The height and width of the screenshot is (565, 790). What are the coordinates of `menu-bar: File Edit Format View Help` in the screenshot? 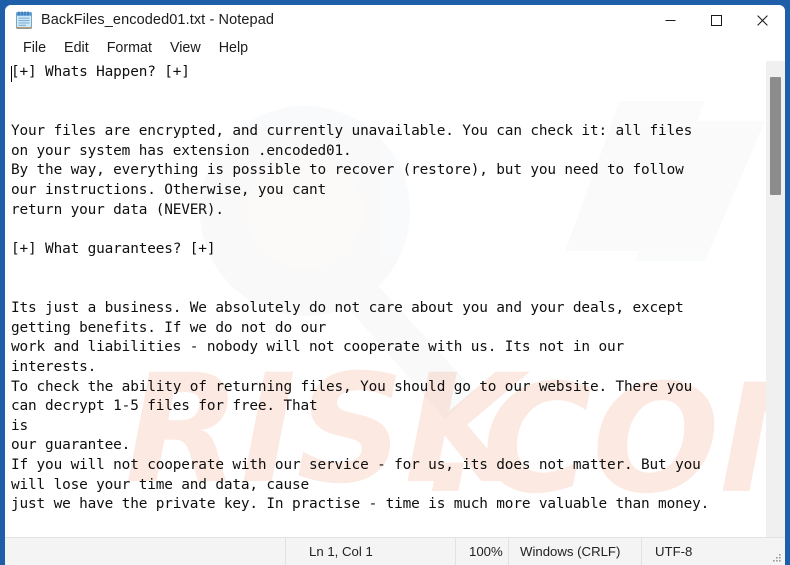 It's located at (395, 48).